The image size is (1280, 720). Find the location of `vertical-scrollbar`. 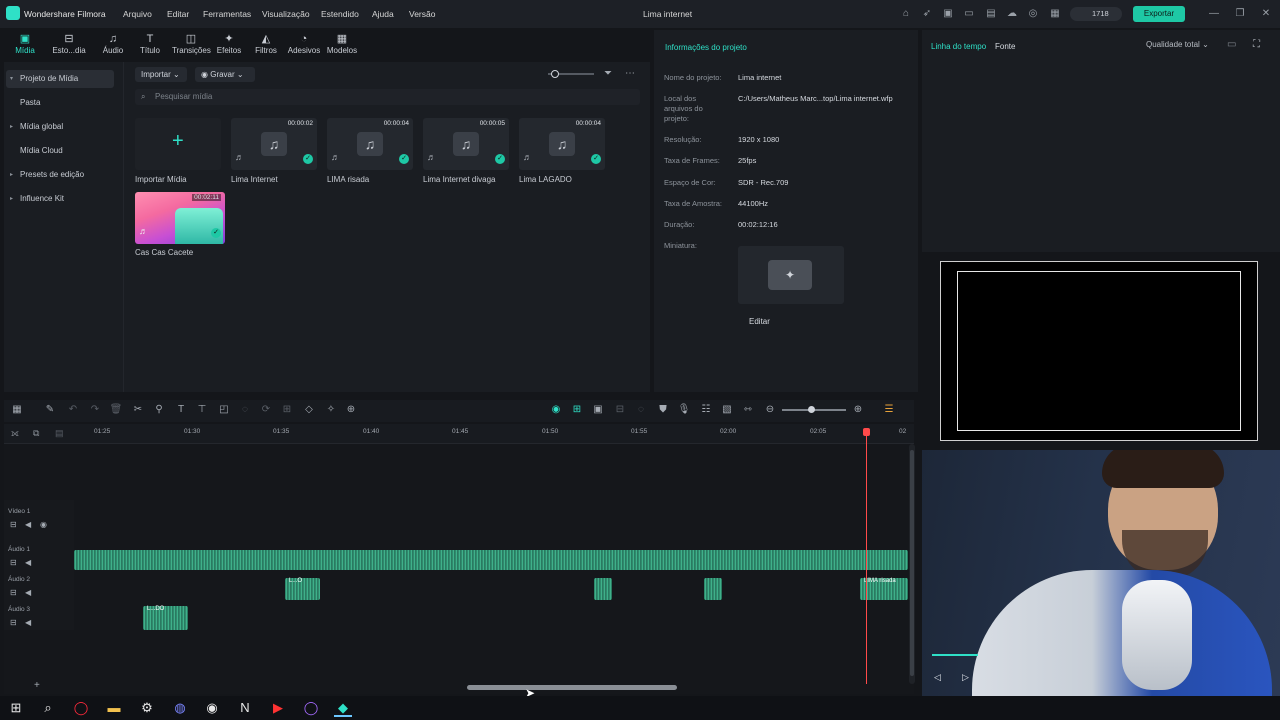

vertical-scrollbar is located at coordinates (912, 564).